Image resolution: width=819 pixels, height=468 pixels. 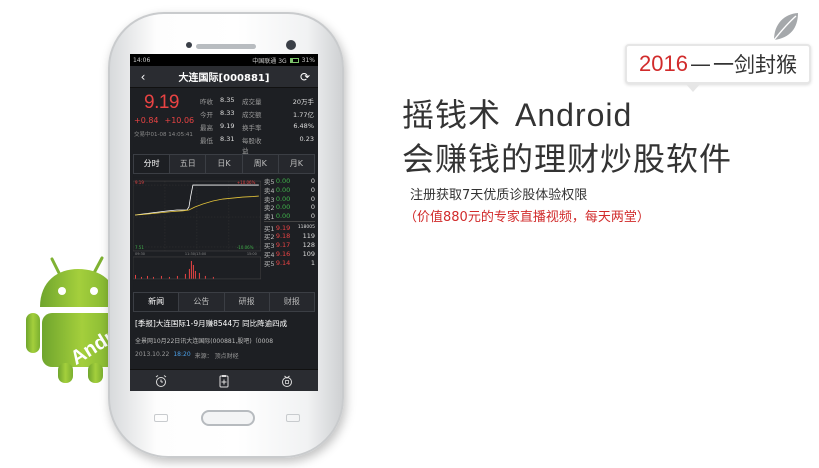 What do you see at coordinates (294, 60) in the screenshot?
I see `battery-icon` at bounding box center [294, 60].